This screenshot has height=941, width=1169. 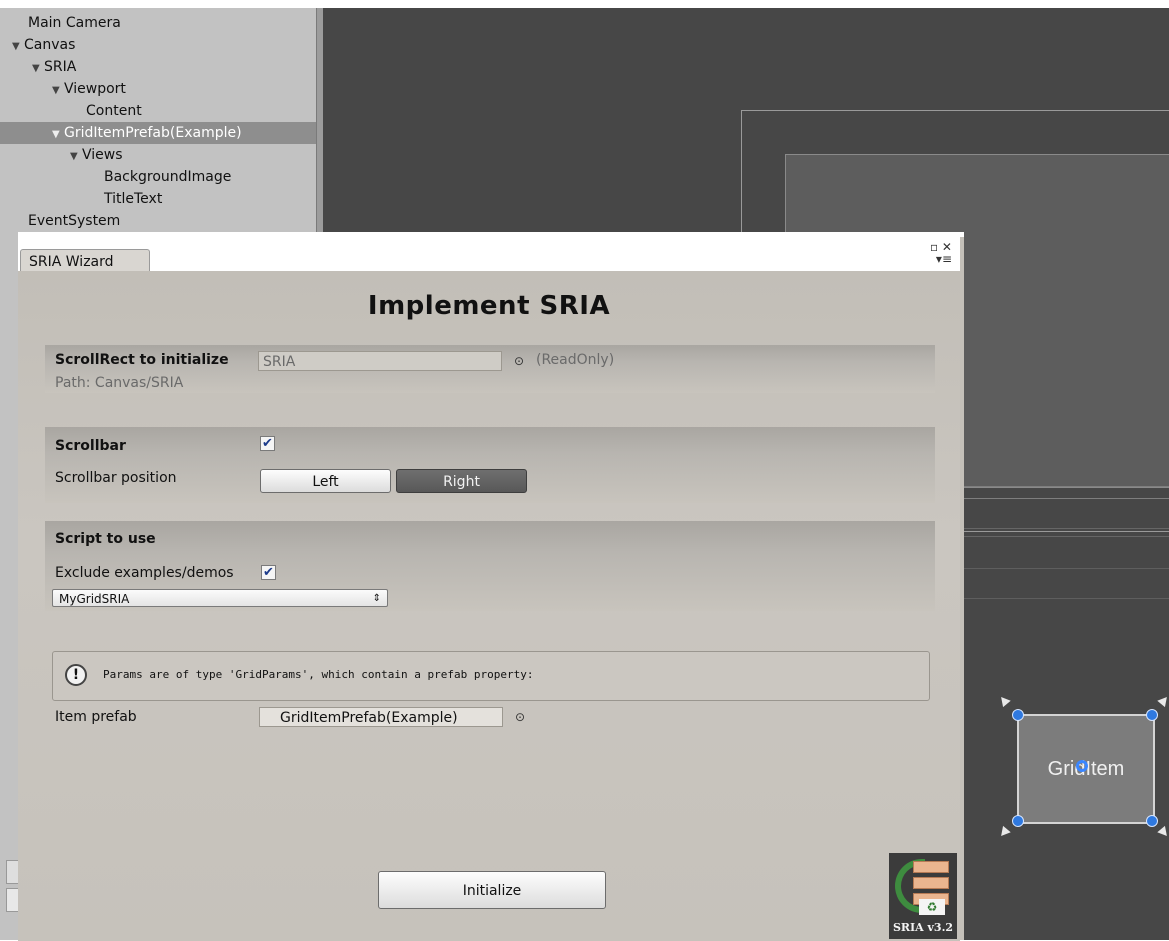 I want to click on readonly-note: (ReadOnly), so click(x=575, y=360).